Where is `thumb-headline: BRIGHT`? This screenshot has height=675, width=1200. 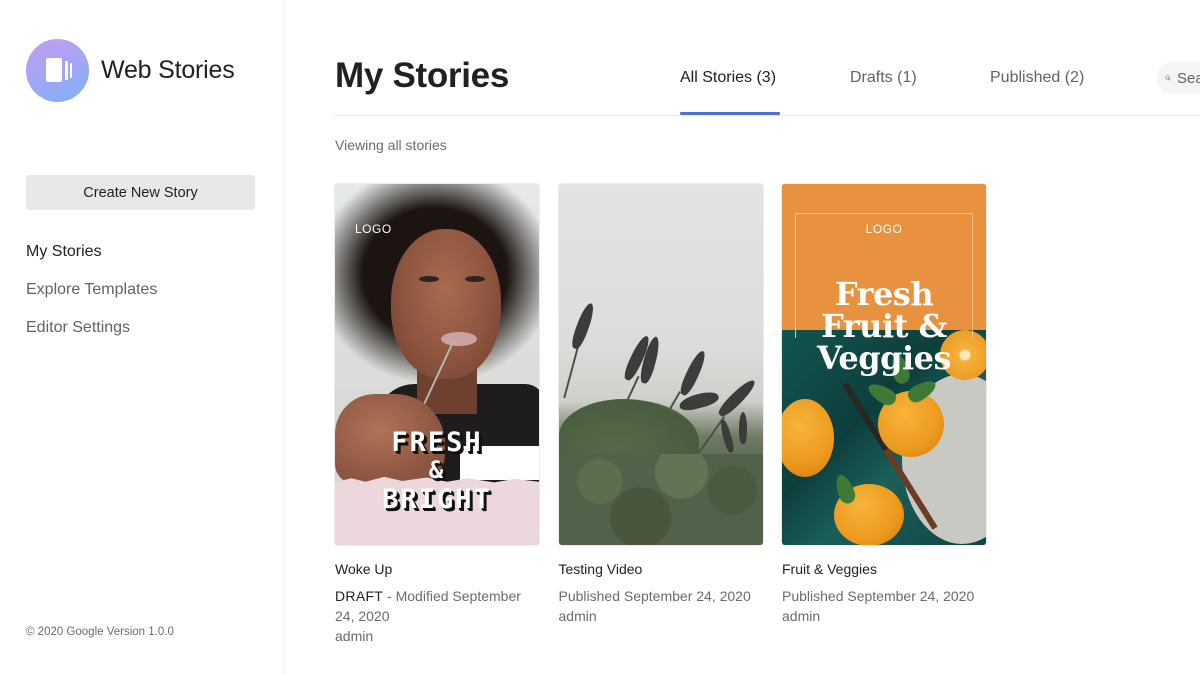 thumb-headline: BRIGHT is located at coordinates (437, 499).